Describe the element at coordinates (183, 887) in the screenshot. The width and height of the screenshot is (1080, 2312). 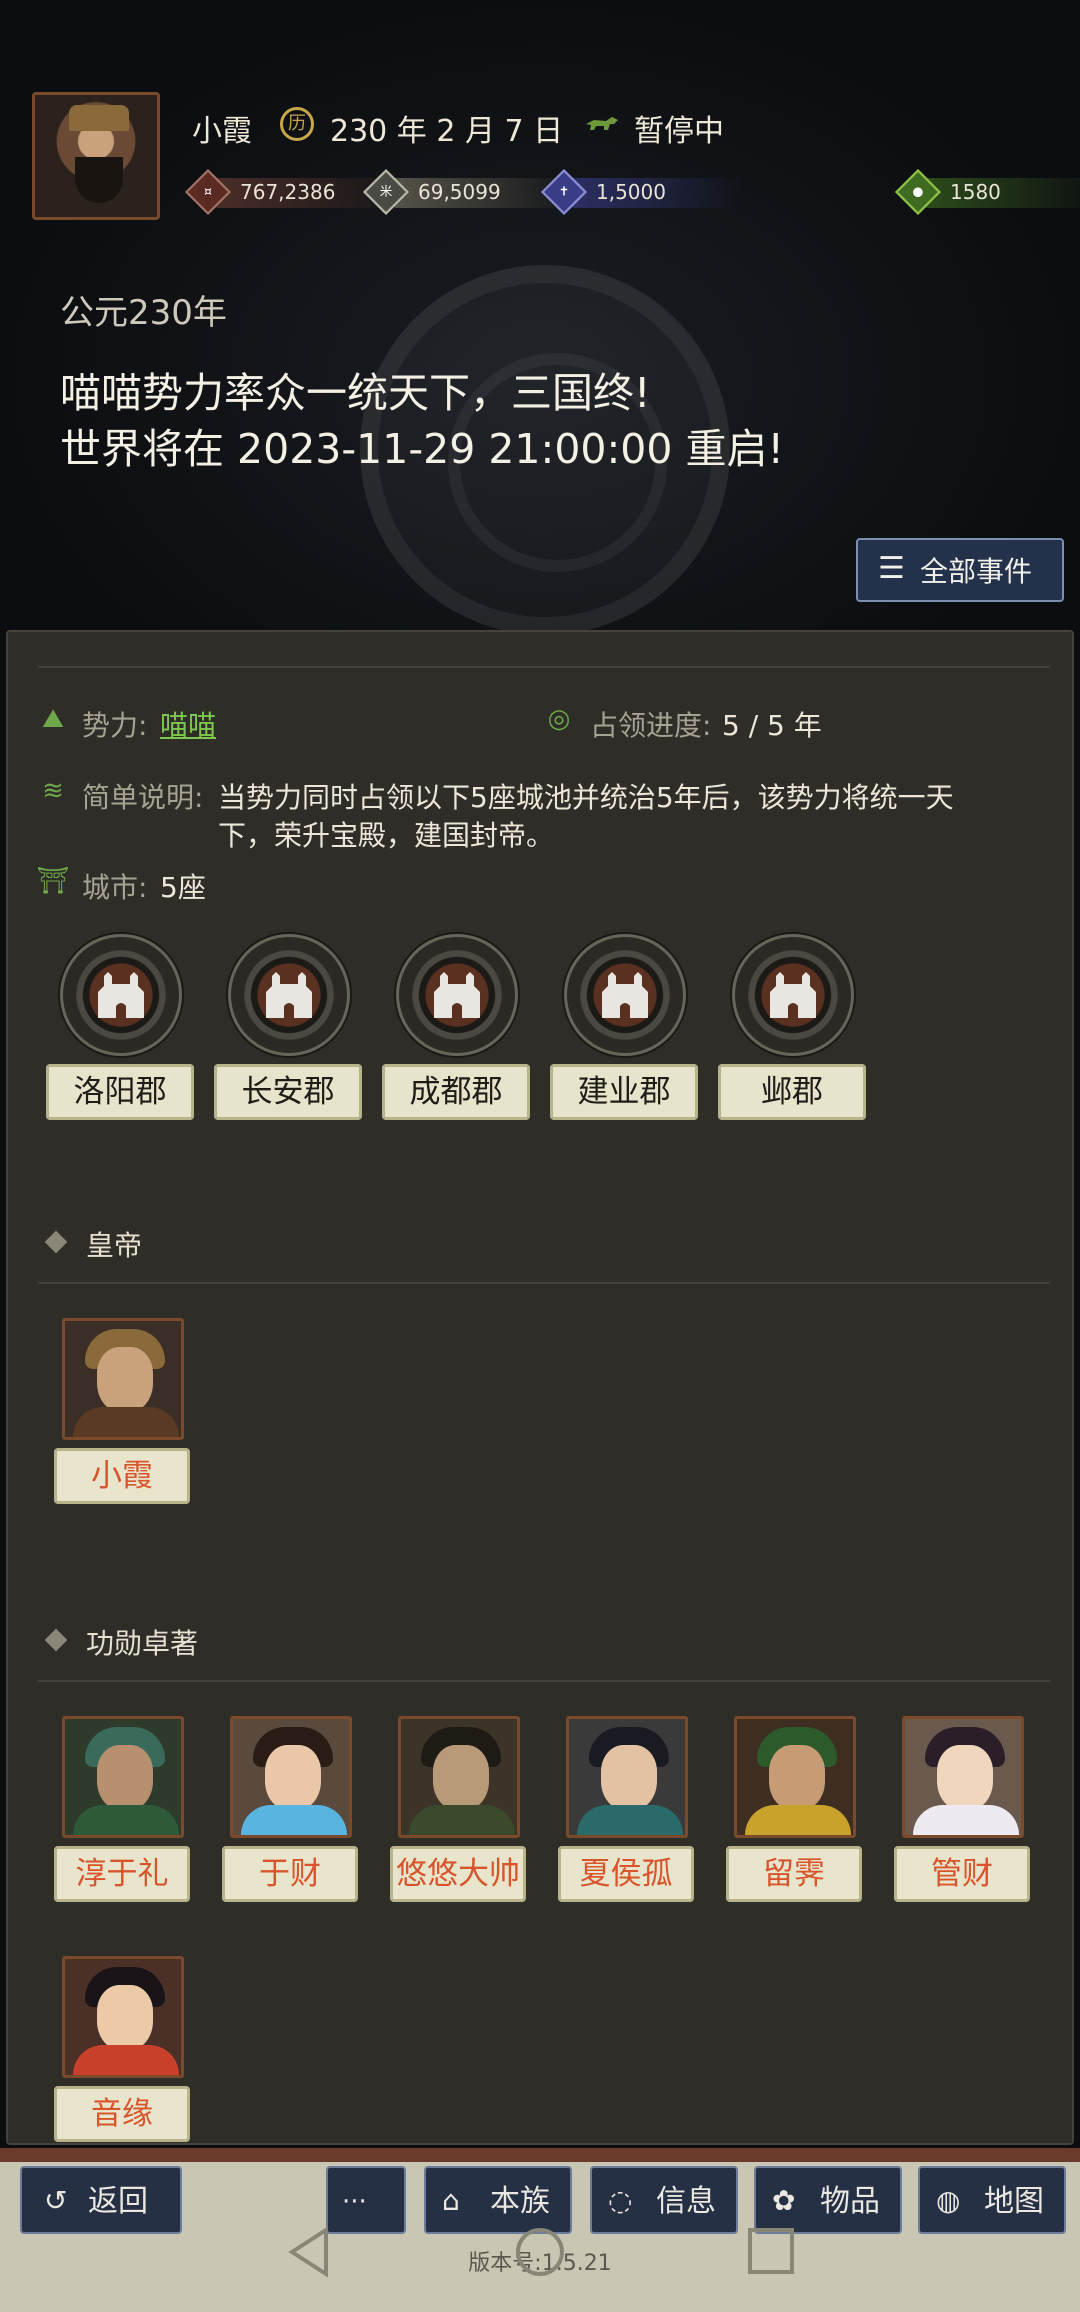
I see `city-count: 5座` at that location.